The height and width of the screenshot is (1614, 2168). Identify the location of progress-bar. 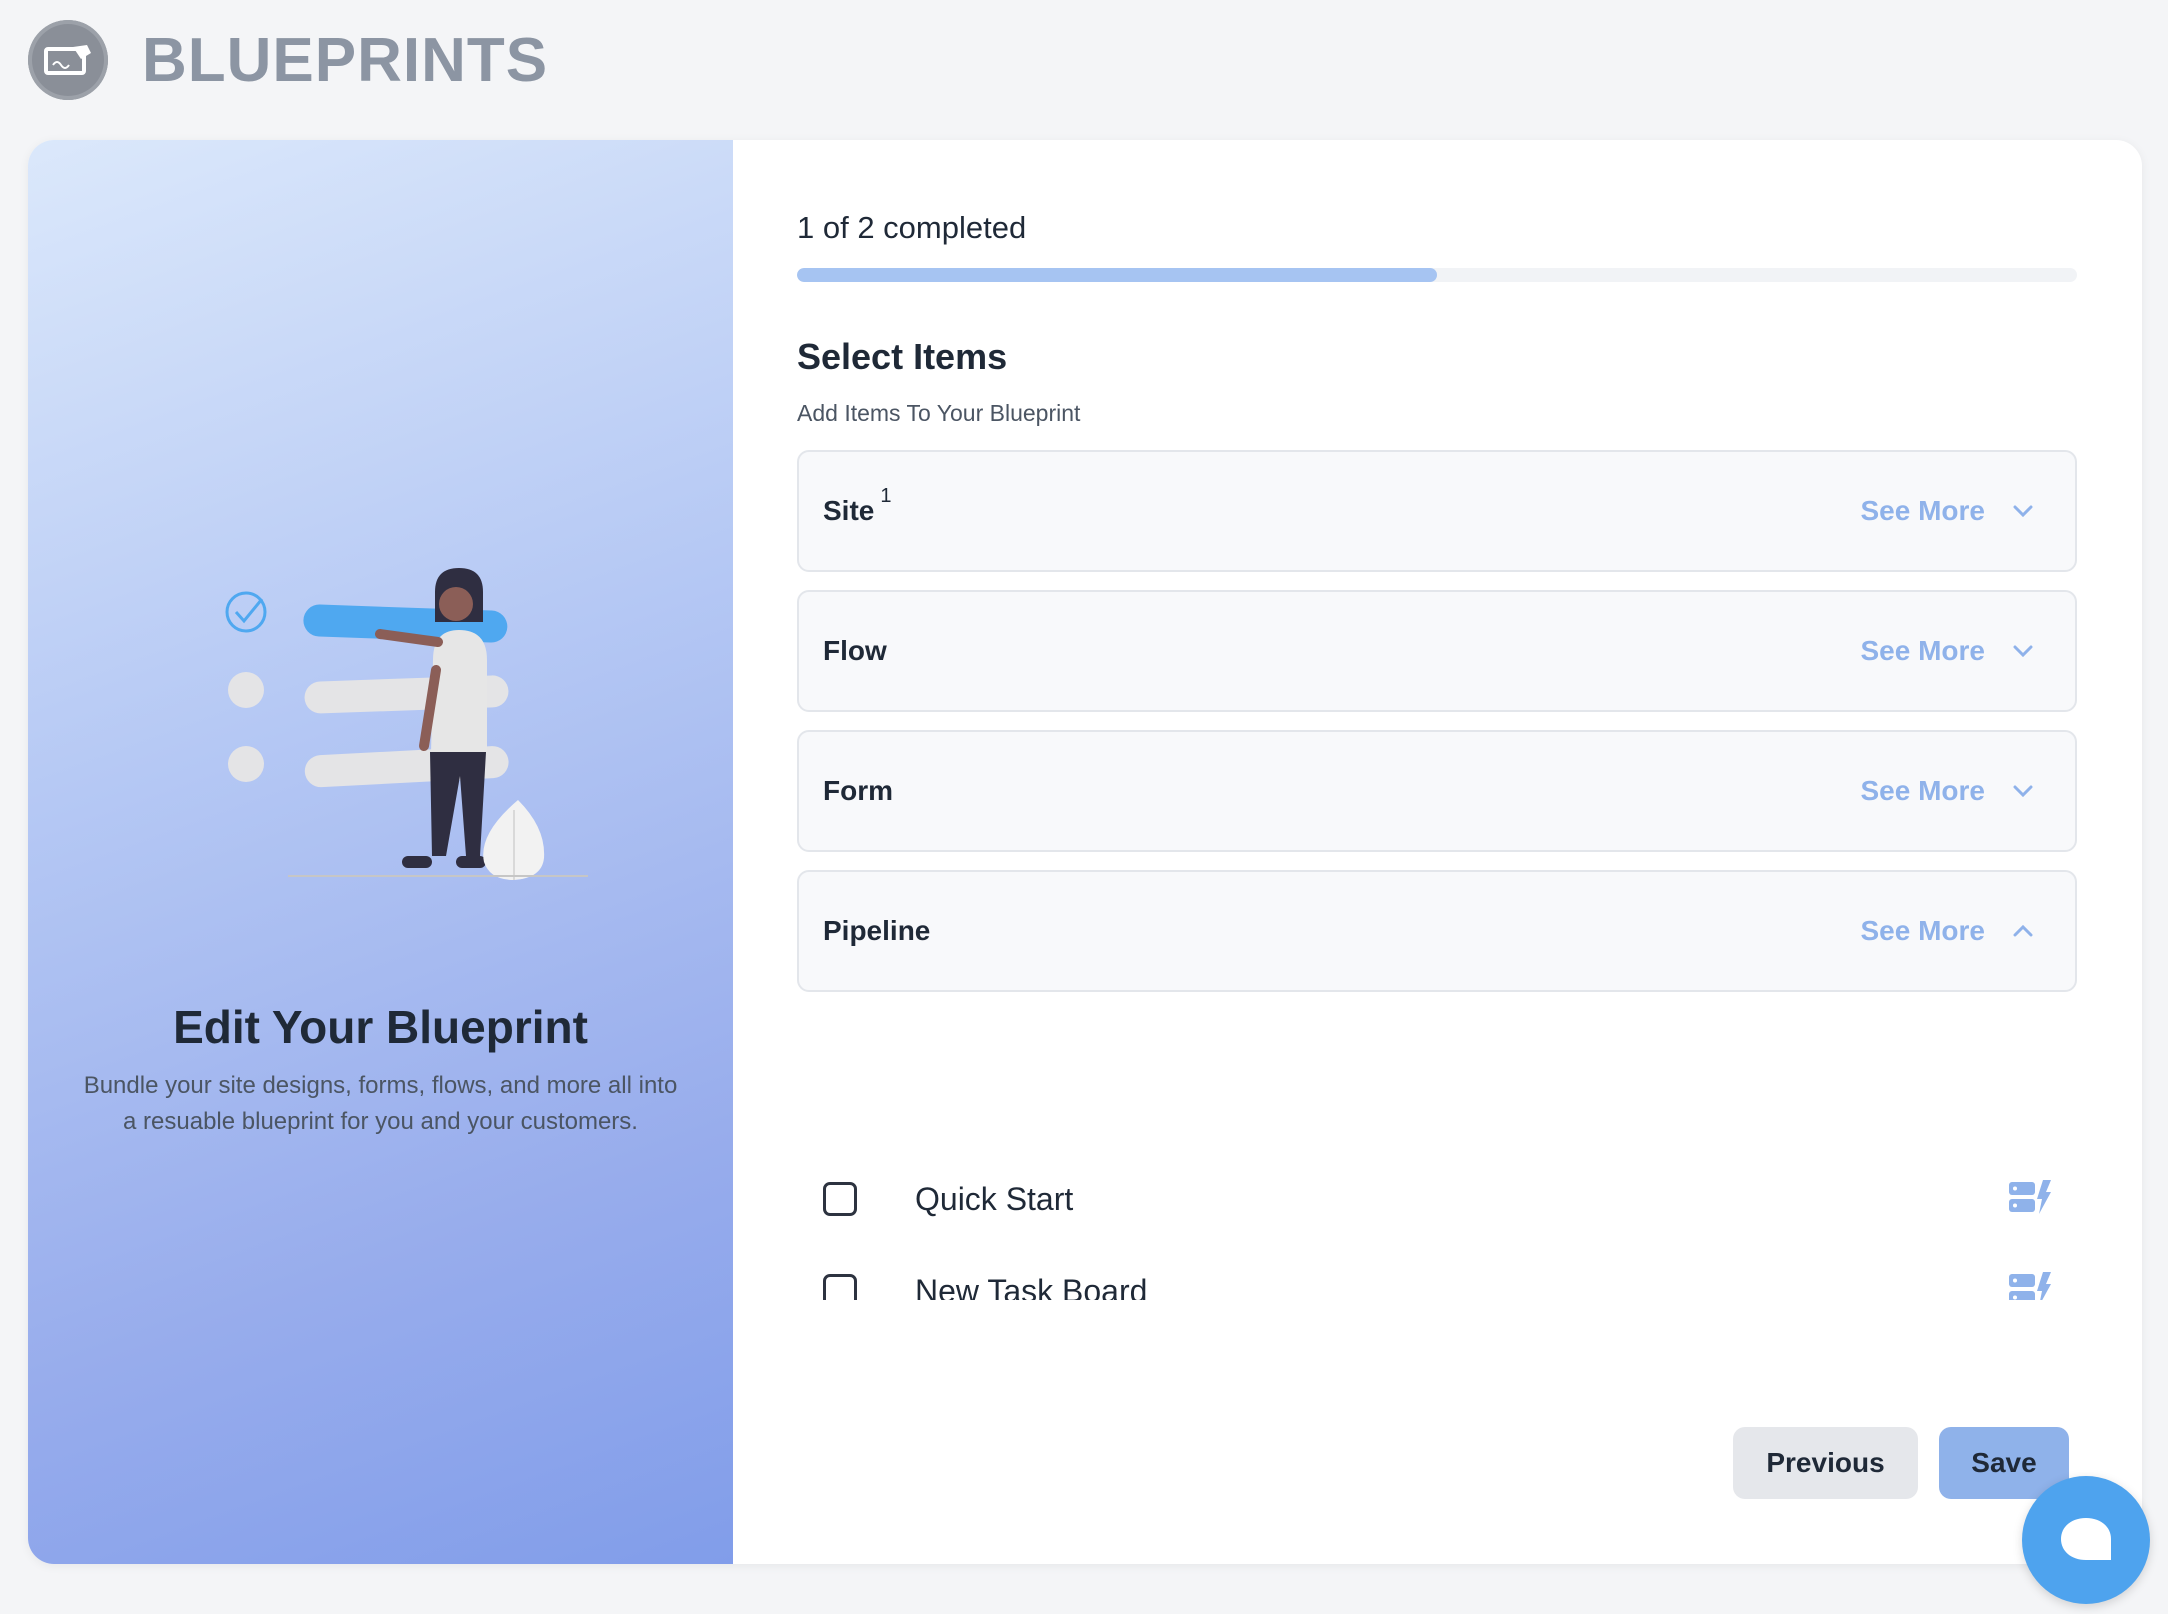
(1437, 275).